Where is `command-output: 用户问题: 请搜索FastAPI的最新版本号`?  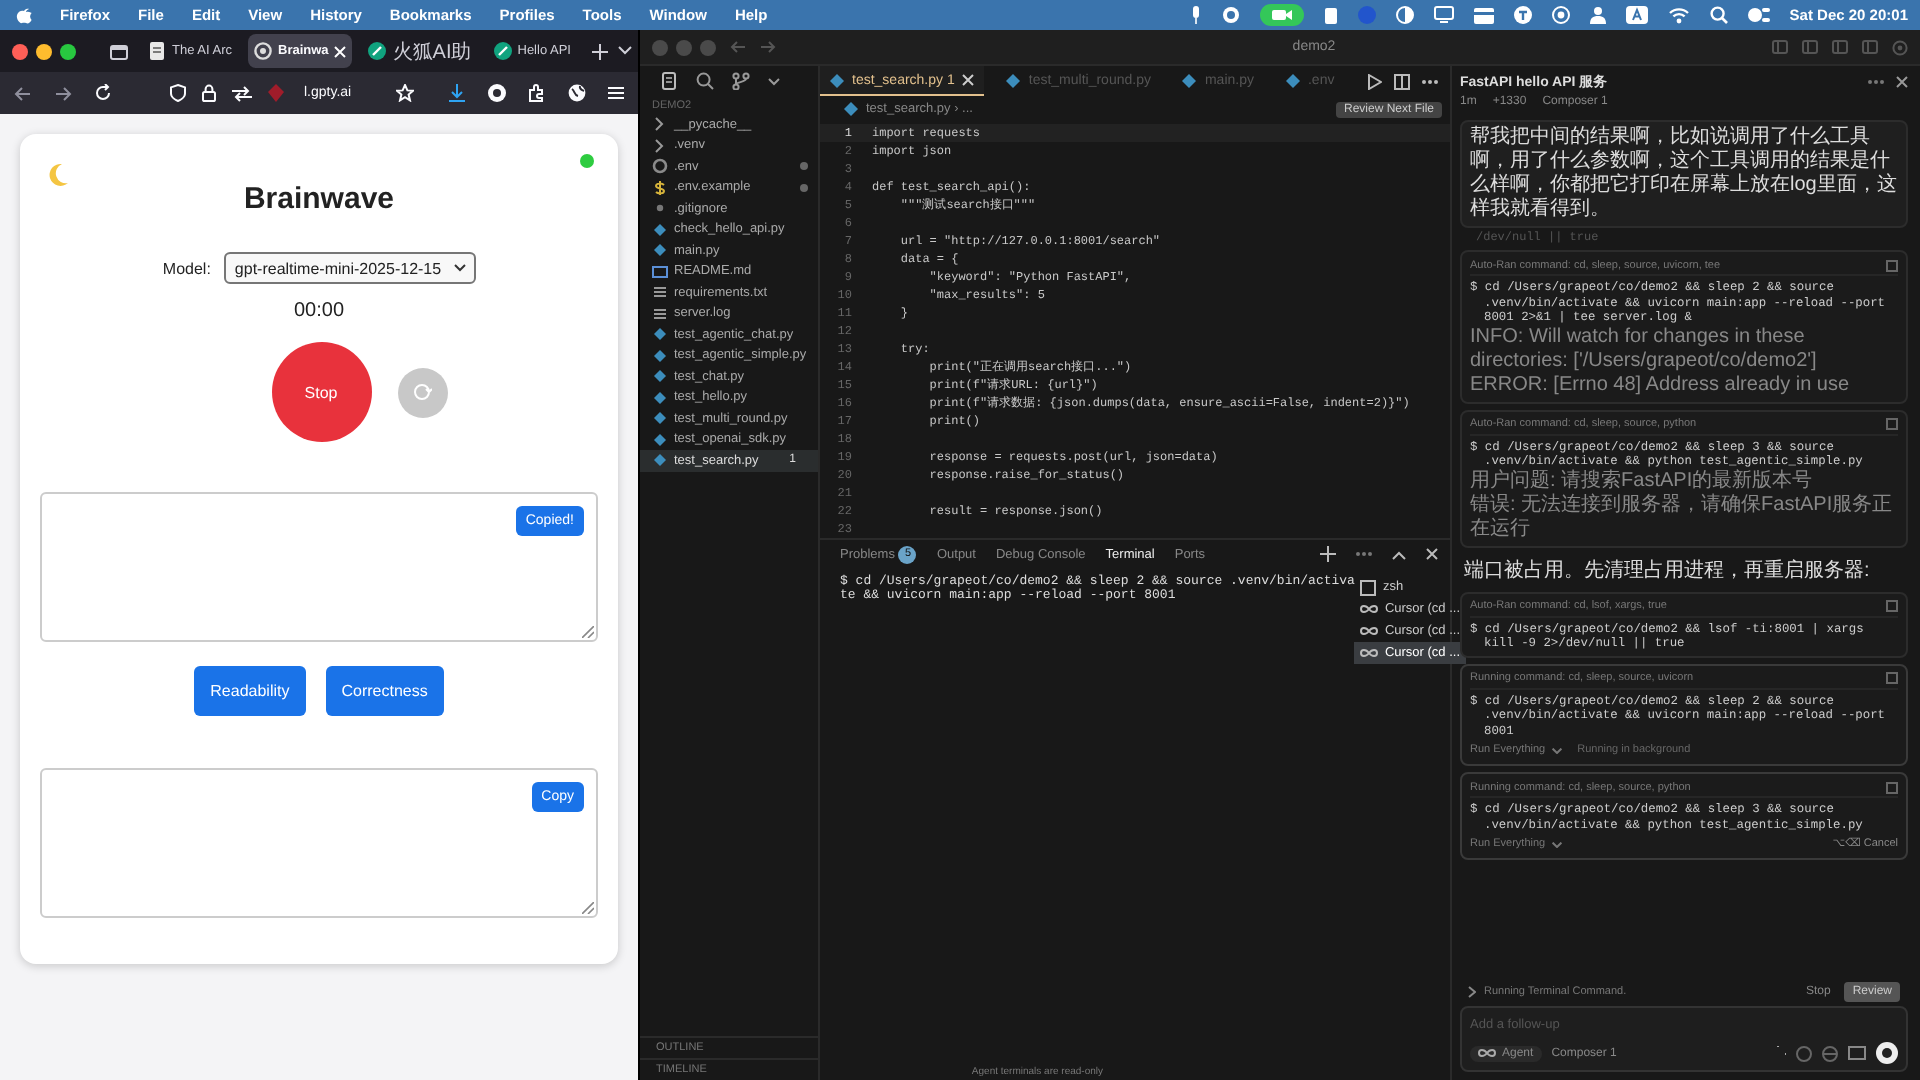 command-output: 用户问题: 请搜索FastAPI的最新版本号 is located at coordinates (1642, 481).